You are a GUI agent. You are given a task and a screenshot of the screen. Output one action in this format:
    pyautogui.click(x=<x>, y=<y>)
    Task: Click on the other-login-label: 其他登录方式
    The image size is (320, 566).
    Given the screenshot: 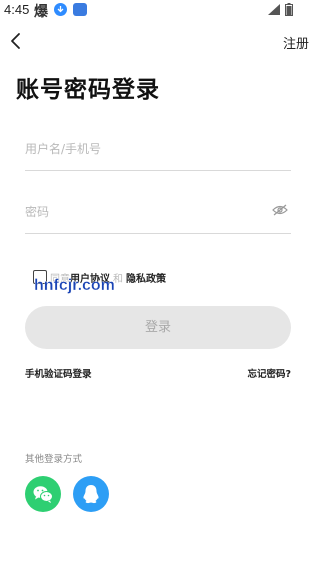 What is the action you would take?
    pyautogui.click(x=54, y=459)
    